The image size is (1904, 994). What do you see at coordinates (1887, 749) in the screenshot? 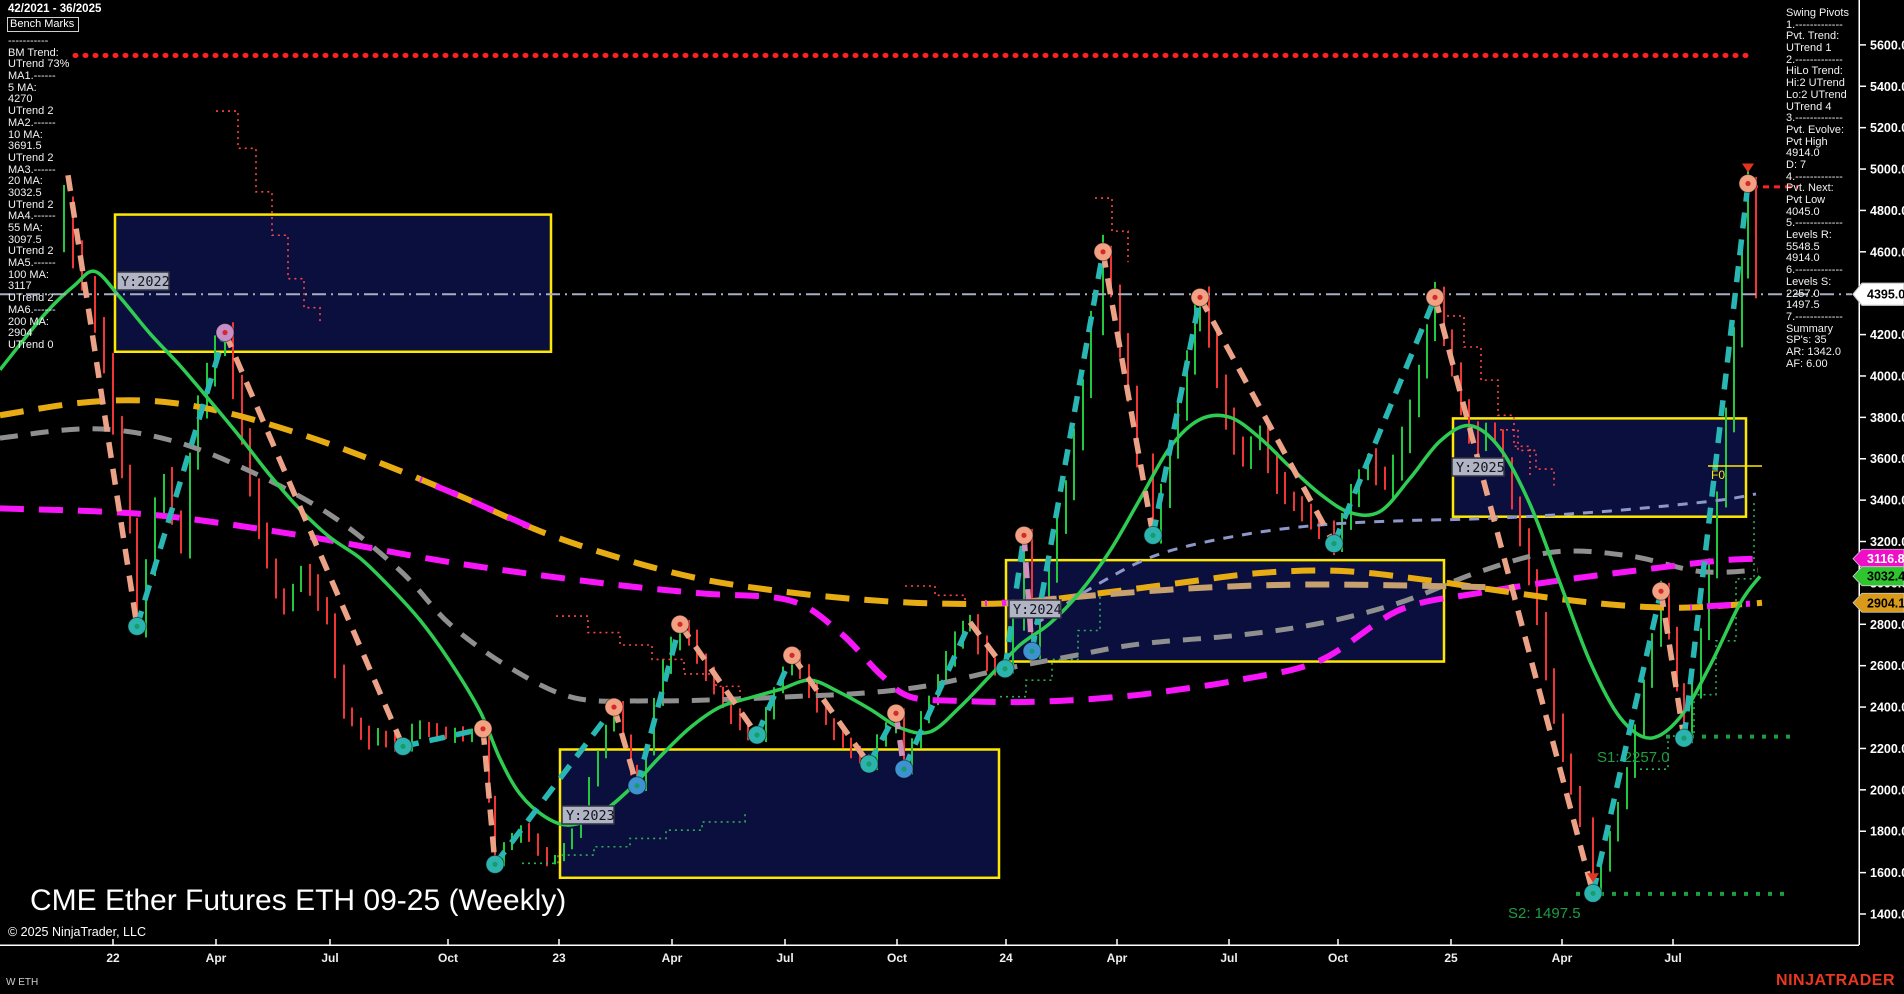
I see `price-tick-label: 2200.0` at bounding box center [1887, 749].